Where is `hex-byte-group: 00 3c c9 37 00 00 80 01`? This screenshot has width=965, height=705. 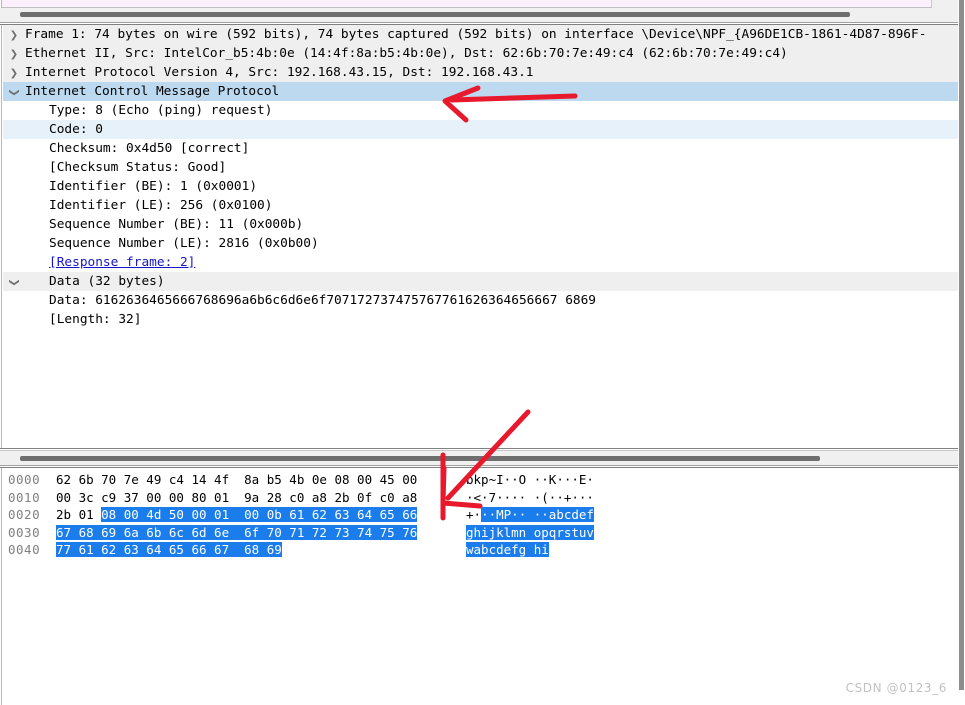
hex-byte-group: 00 3c c9 37 00 00 80 01 is located at coordinates (142, 497).